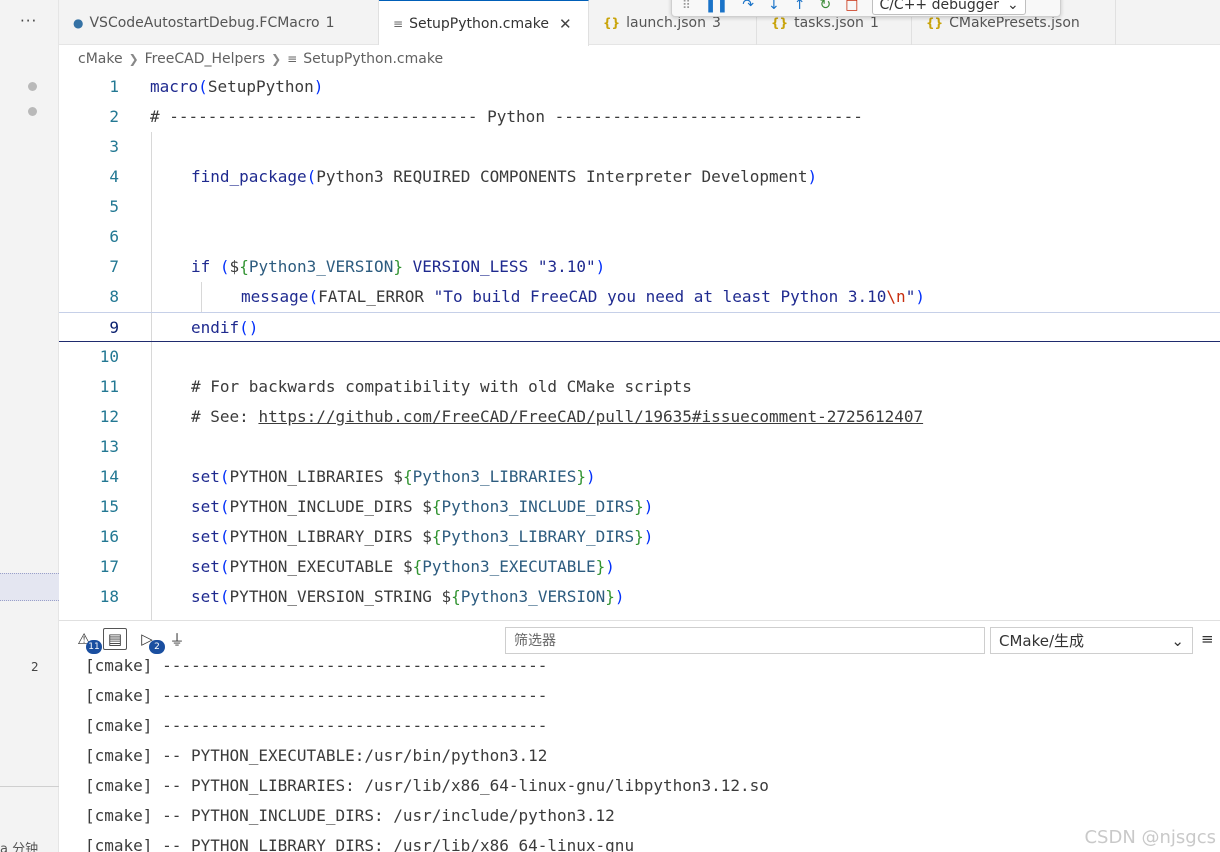 The height and width of the screenshot is (852, 1220). What do you see at coordinates (78, 22) in the screenshot?
I see `python-icon: ●` at bounding box center [78, 22].